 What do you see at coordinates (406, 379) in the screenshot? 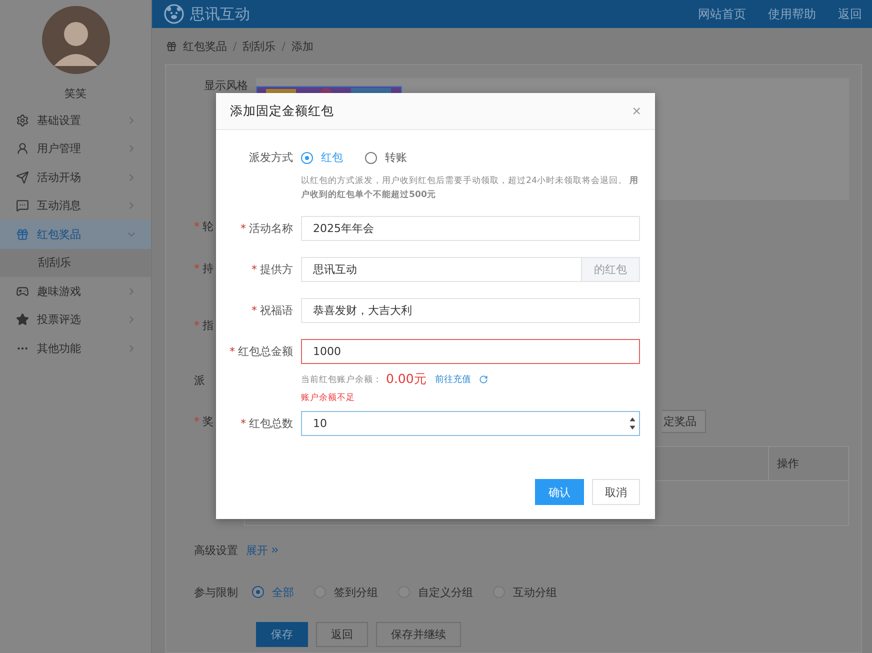
I see `balance-amount: 0.00元` at bounding box center [406, 379].